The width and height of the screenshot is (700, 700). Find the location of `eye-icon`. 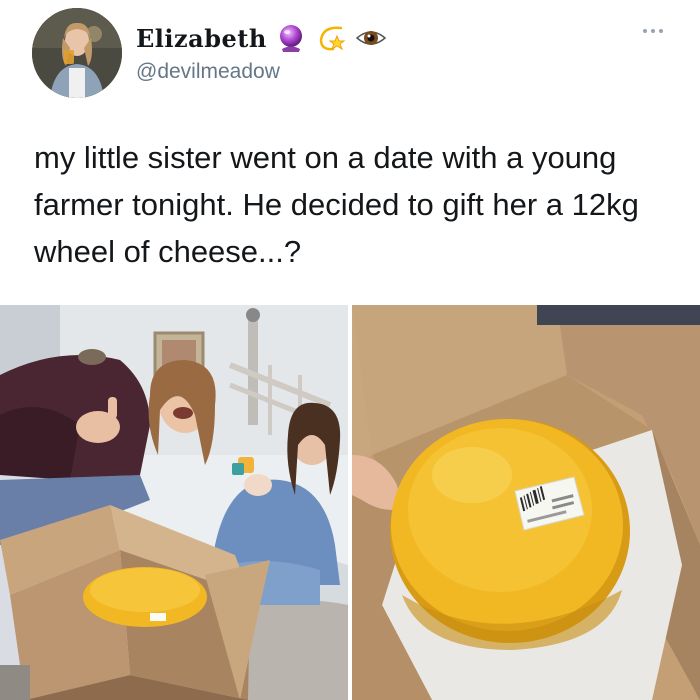

eye-icon is located at coordinates (371, 38).